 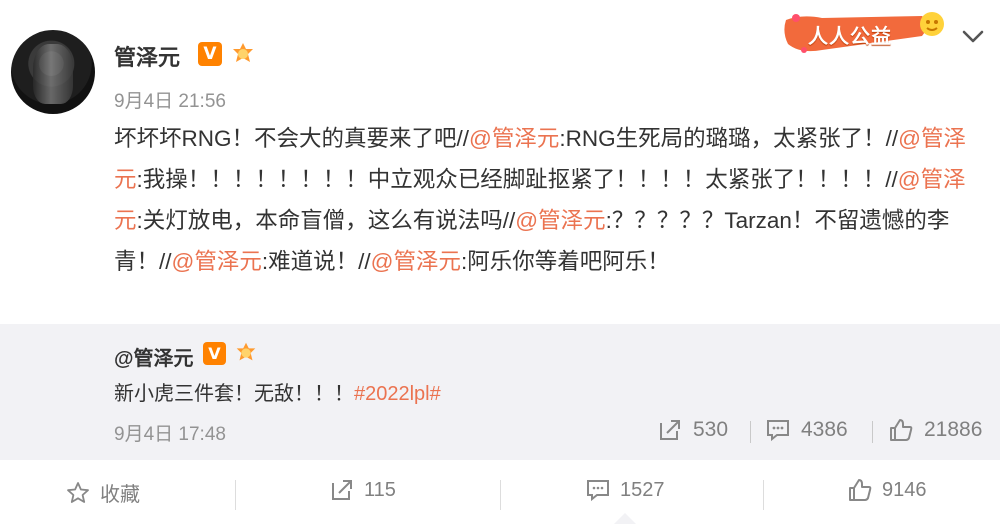 I want to click on comment-button: 1527, so click(x=625, y=490).